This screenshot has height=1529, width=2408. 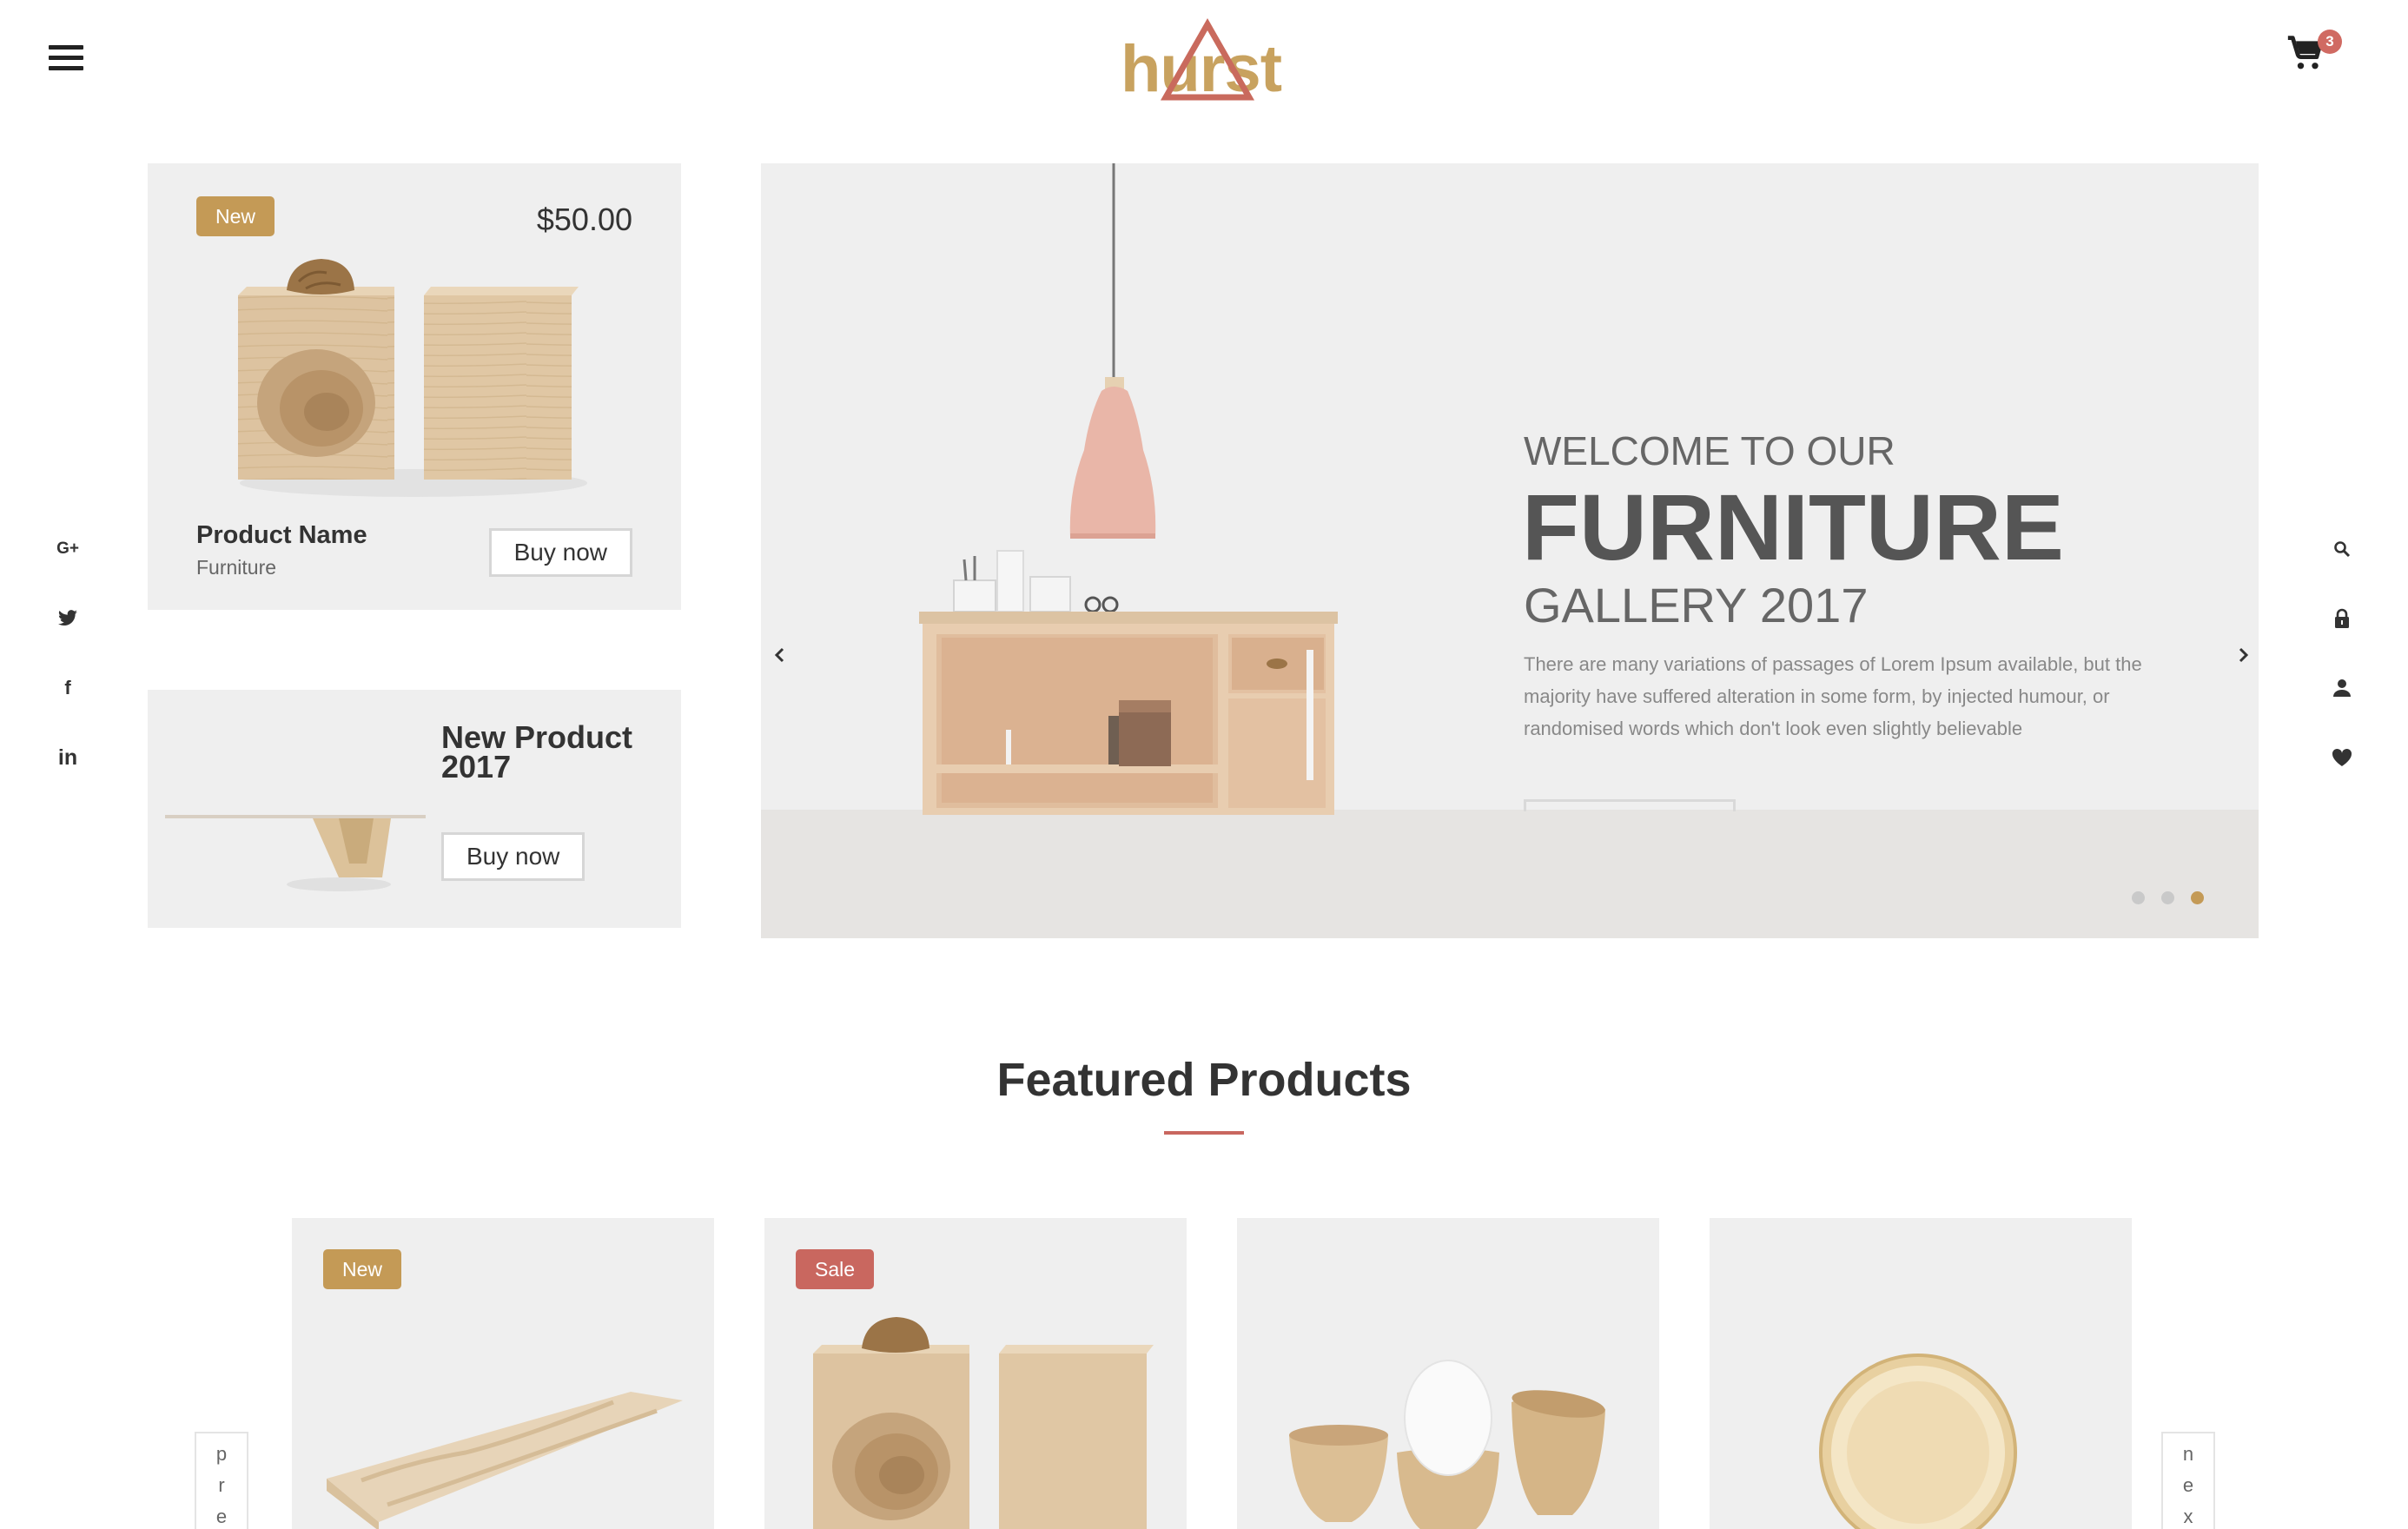 I want to click on slider-prev-button, so click(x=780, y=655).